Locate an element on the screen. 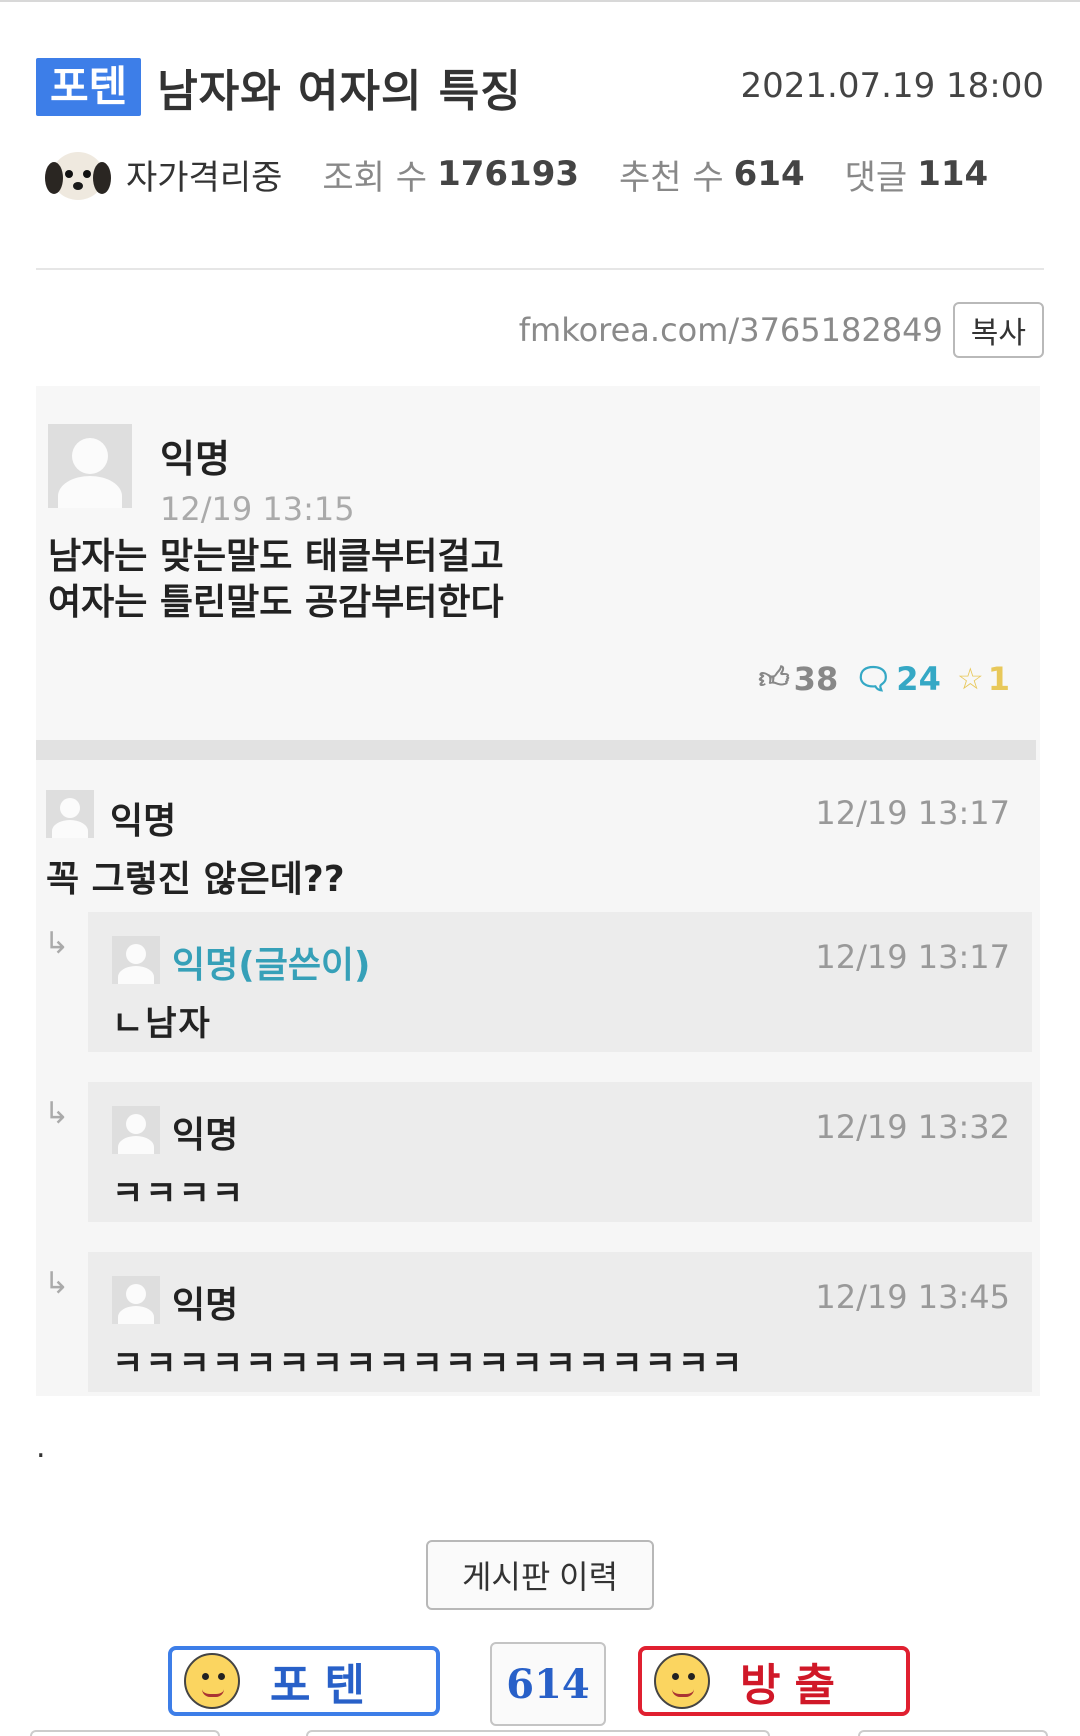 This screenshot has height=1736, width=1080. like-stat: 👍︎ 38 is located at coordinates (798, 679).